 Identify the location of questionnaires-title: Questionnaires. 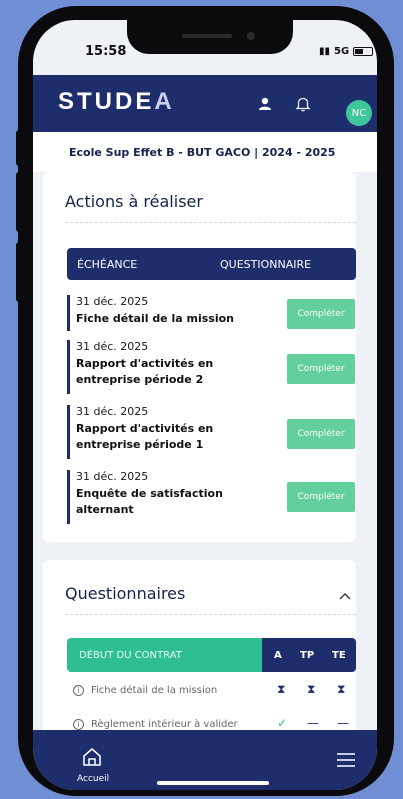
(125, 593).